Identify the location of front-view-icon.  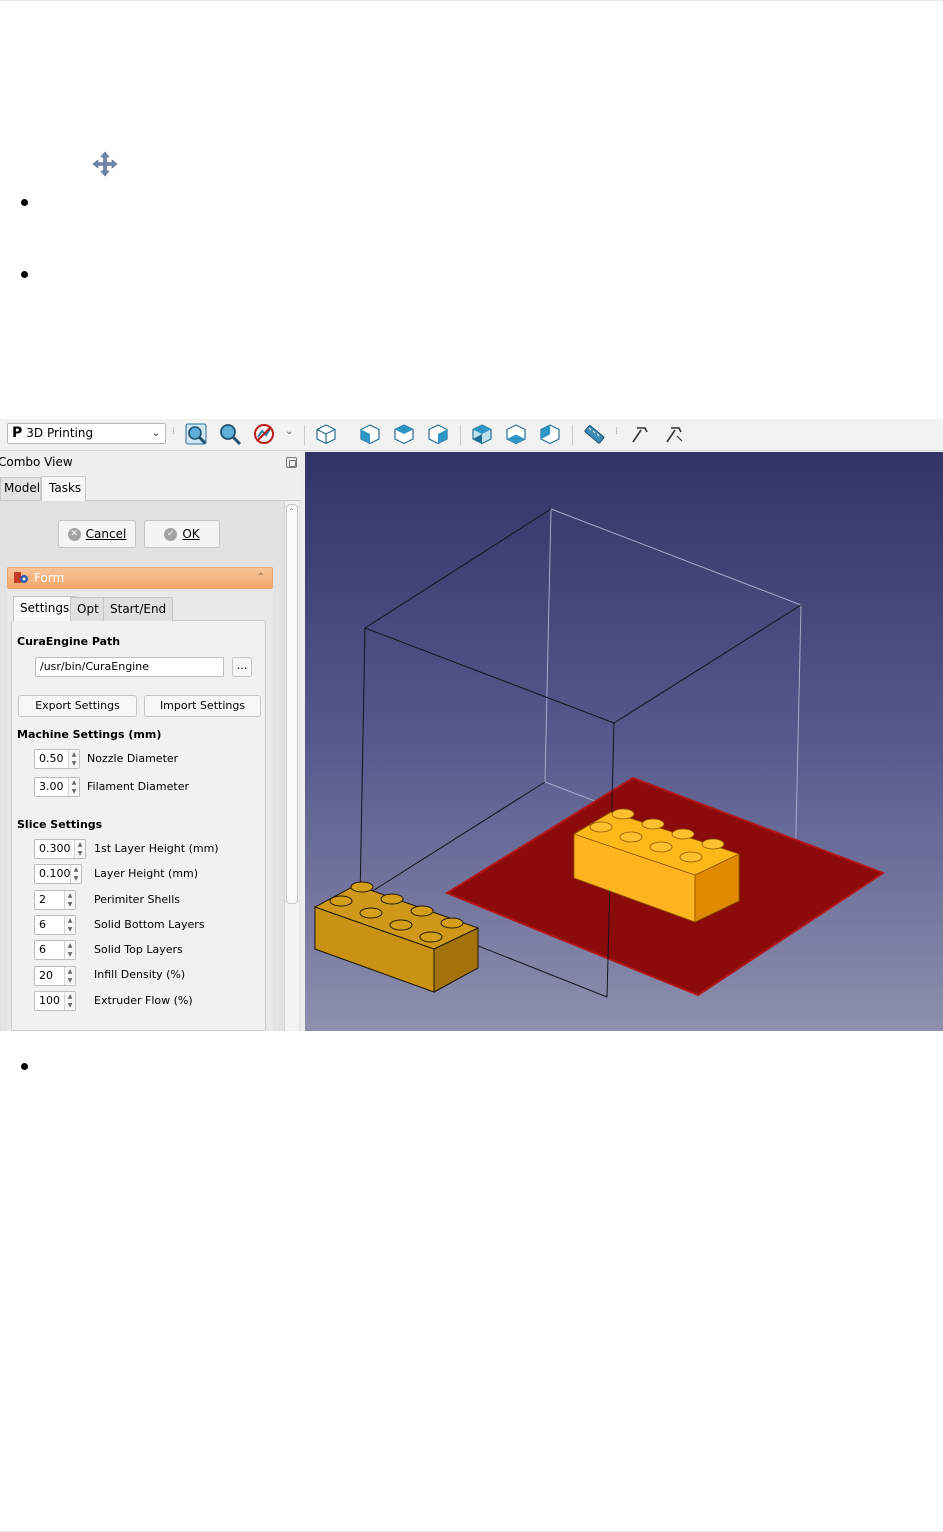
(370, 434).